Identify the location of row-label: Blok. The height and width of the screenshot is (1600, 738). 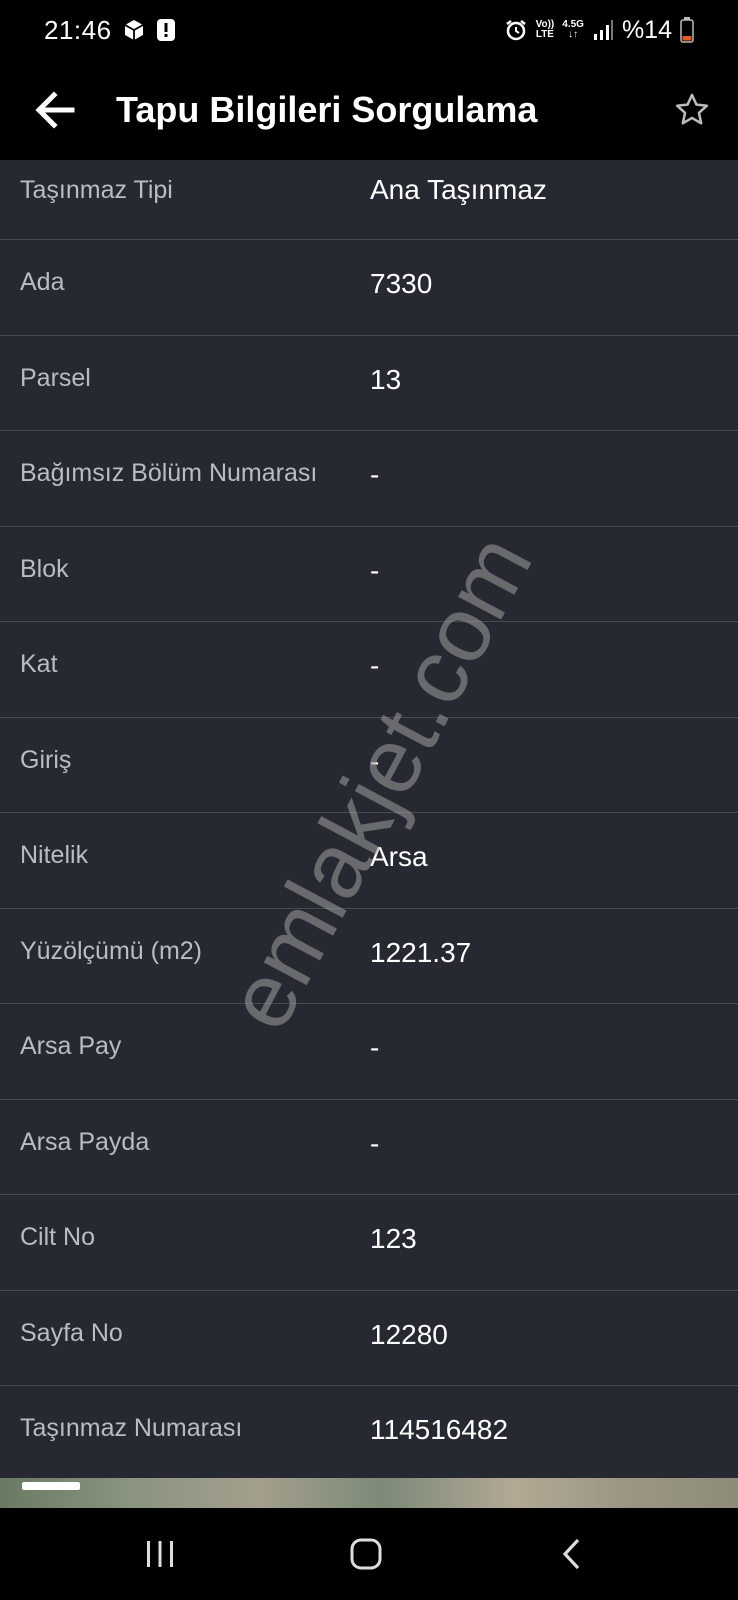
(44, 568).